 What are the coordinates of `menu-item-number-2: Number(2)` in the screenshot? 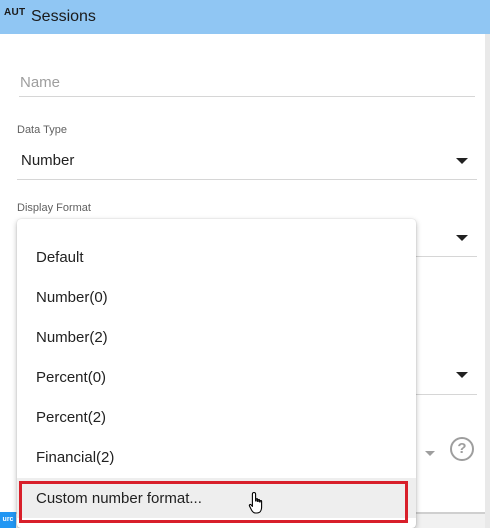 It's located at (216, 338).